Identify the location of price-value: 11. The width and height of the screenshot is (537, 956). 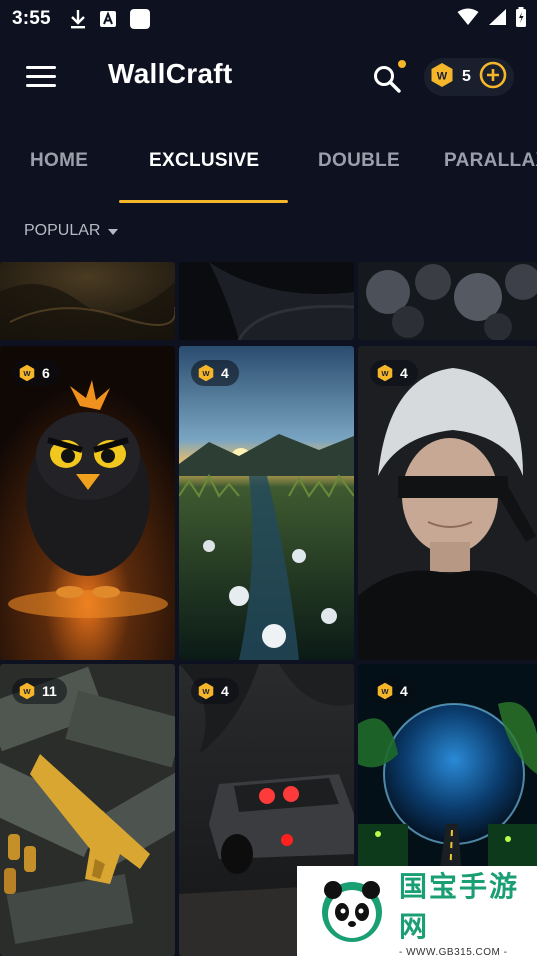
(49, 691).